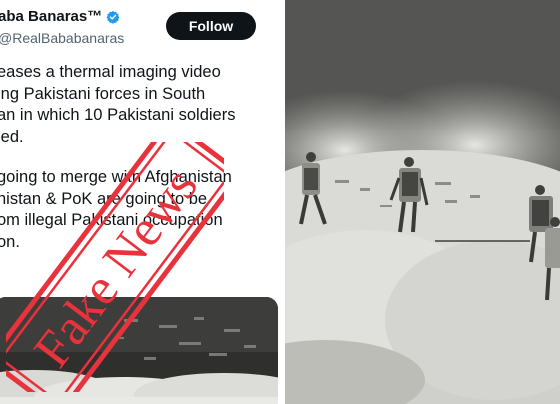  Describe the element at coordinates (113, 17) in the screenshot. I see `verified-badge-icon` at that location.